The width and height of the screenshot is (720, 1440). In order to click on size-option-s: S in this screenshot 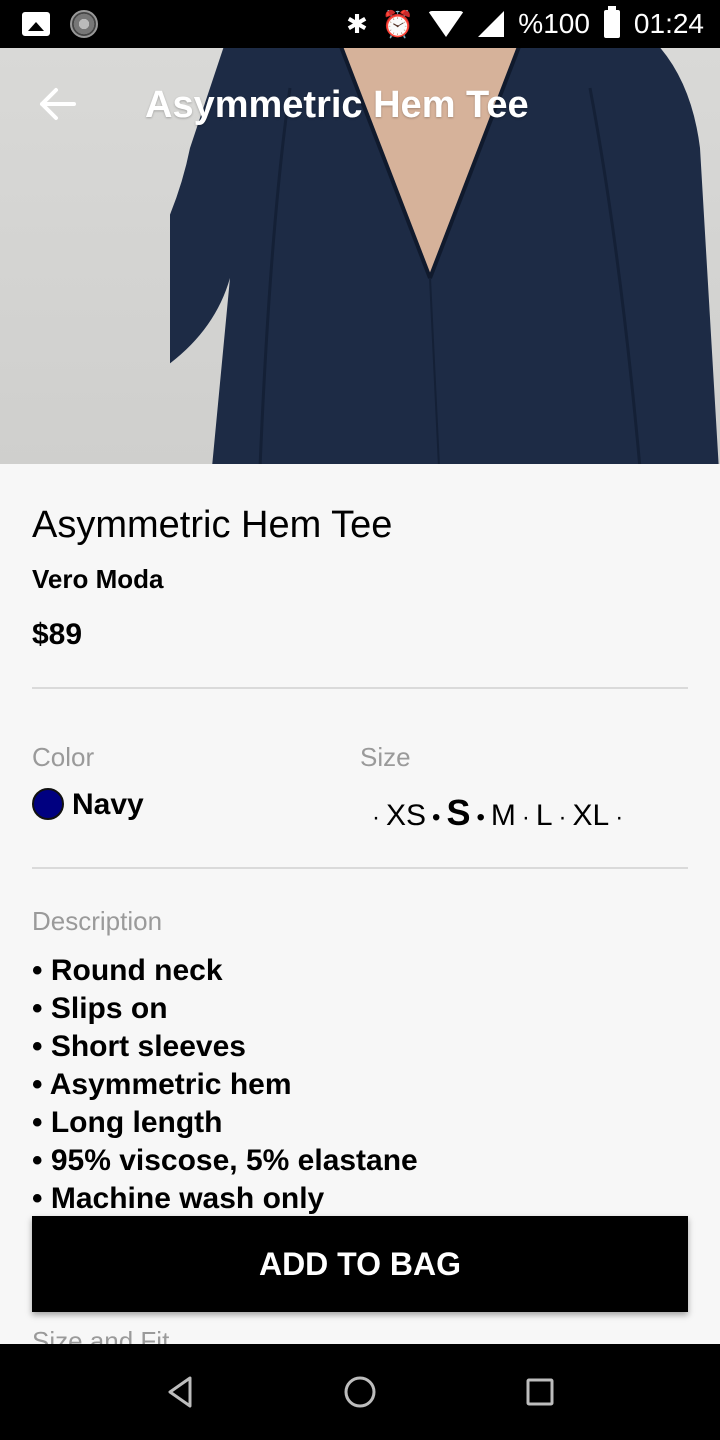, I will do `click(458, 813)`.